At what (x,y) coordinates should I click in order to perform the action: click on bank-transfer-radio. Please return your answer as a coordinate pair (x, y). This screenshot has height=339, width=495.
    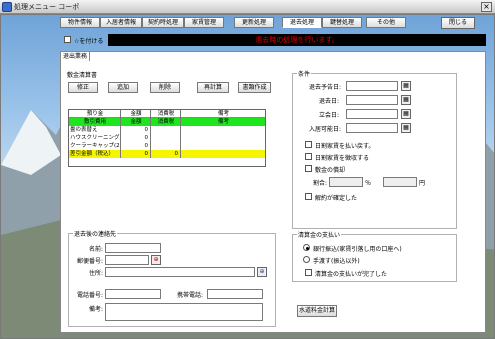
    Looking at the image, I should click on (306, 247).